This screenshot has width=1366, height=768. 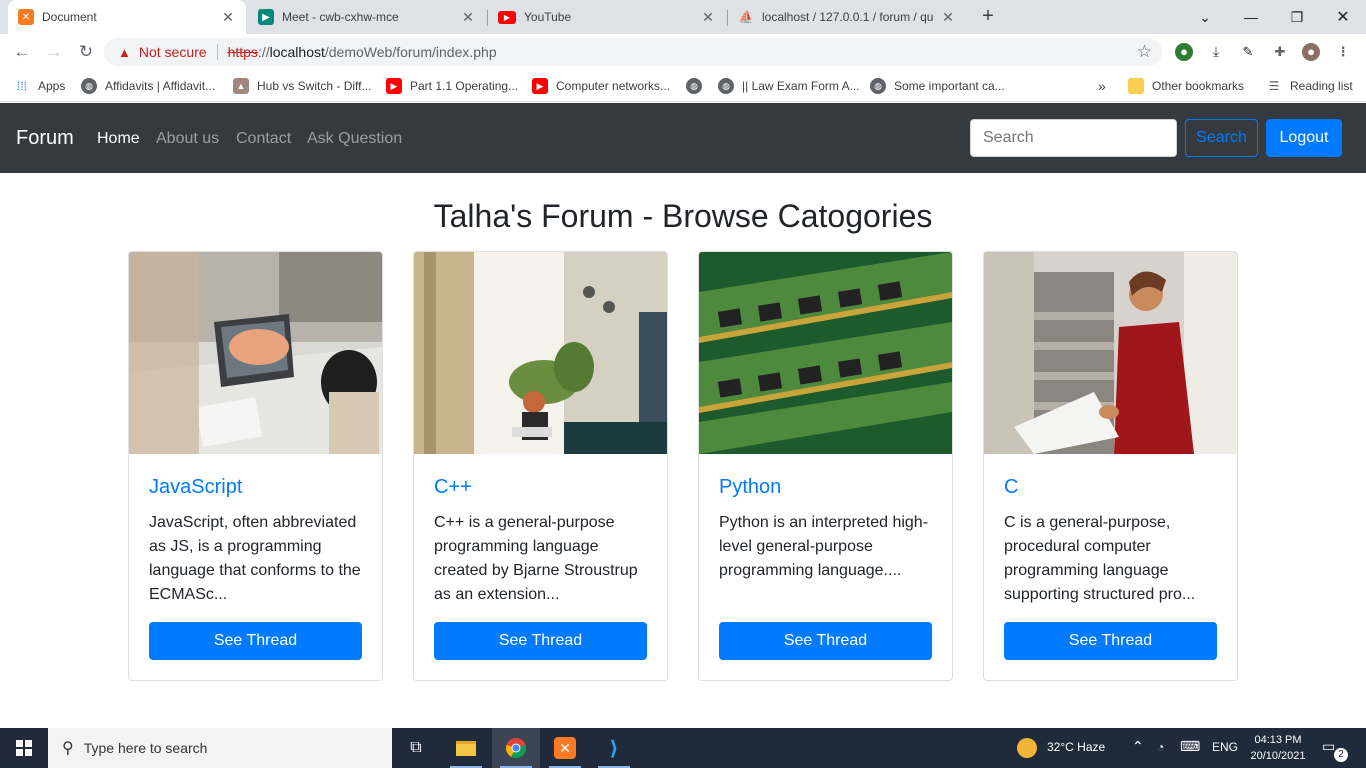 What do you see at coordinates (145, 748) in the screenshot?
I see `taskbar-search-placeholder: Type here to search` at bounding box center [145, 748].